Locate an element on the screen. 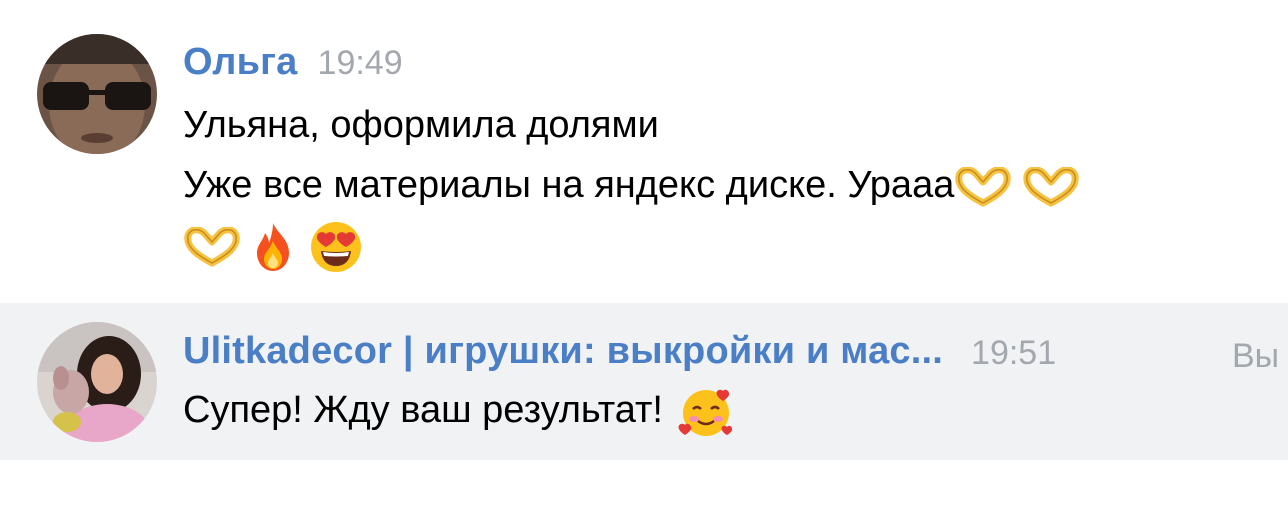 The width and height of the screenshot is (1288, 510). message-text: Уже все материалы на яндекс диске. Урааа is located at coordinates (569, 185).